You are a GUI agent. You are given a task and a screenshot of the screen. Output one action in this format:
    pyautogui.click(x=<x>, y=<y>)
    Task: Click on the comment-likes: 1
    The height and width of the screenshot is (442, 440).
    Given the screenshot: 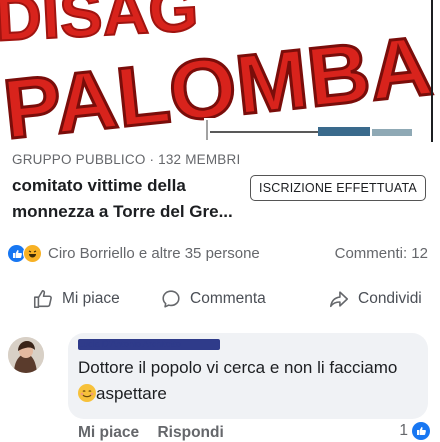 What is the action you would take?
    pyautogui.click(x=414, y=431)
    